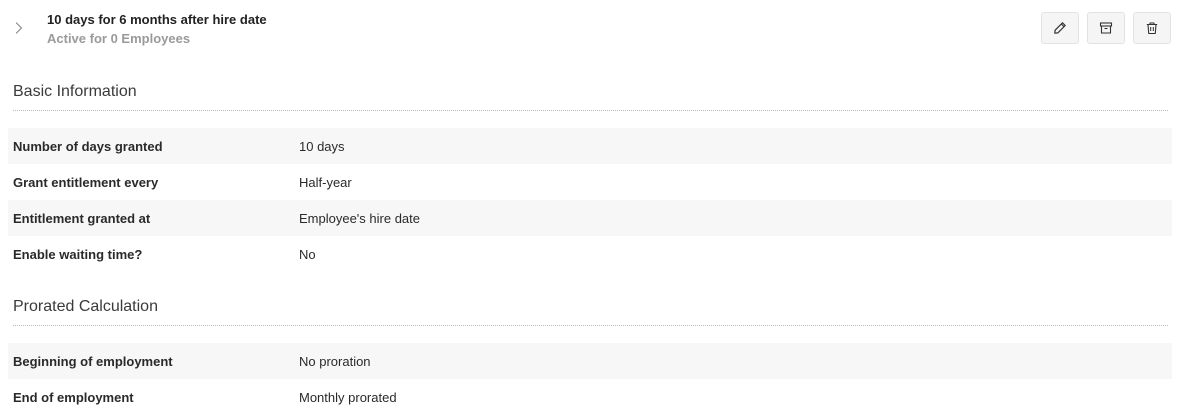  I want to click on row-label: End of employment, so click(73, 397).